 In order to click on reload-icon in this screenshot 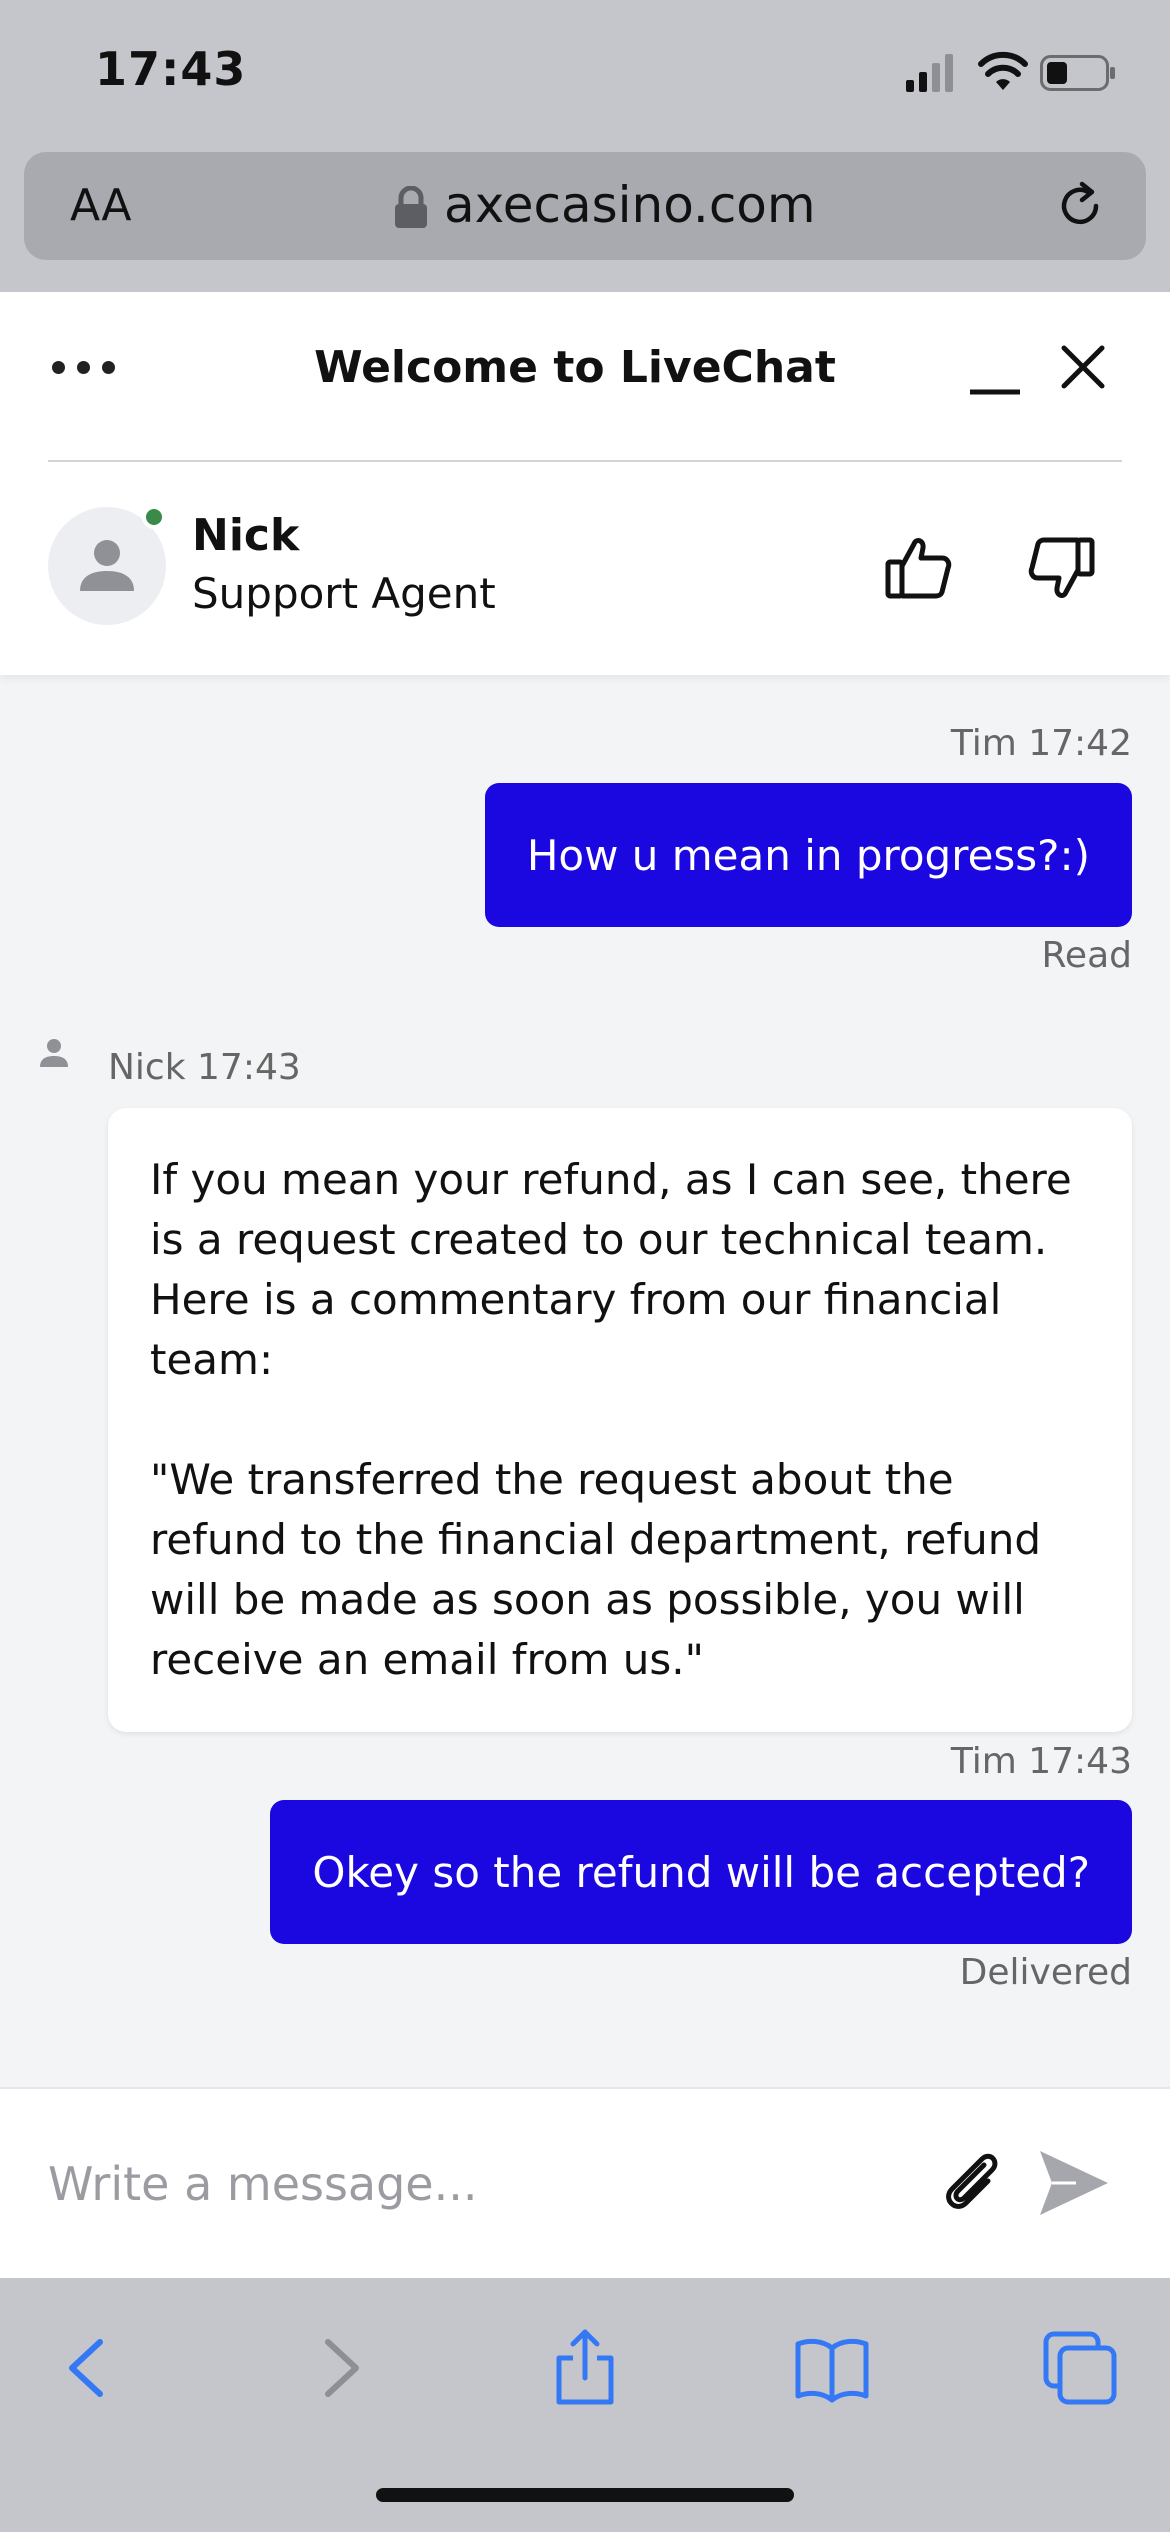, I will do `click(1080, 206)`.